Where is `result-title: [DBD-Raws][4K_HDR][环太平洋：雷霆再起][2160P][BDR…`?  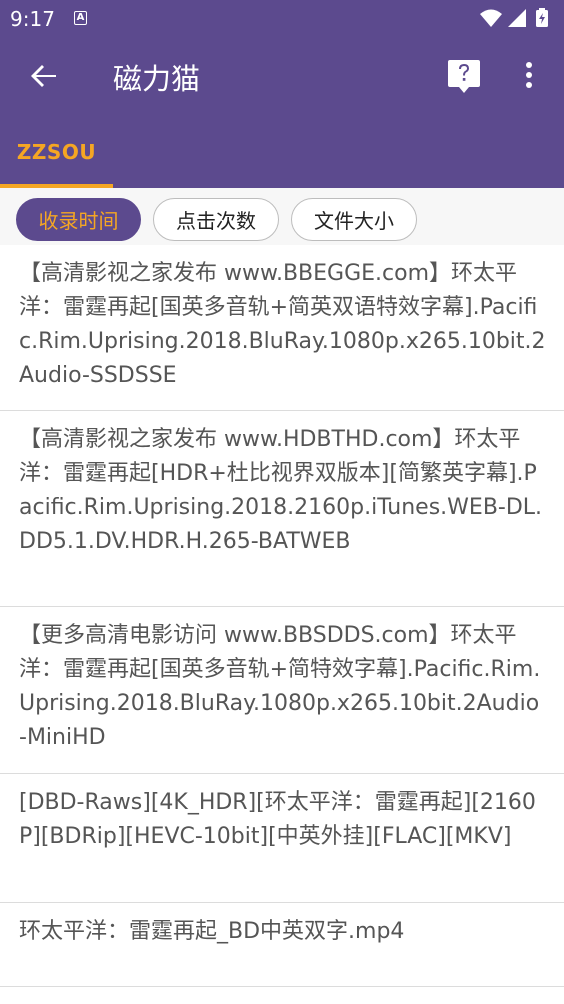 result-title: [DBD-Raws][4K_HDR][环太平洋：雷霆再起][2160P][BDR… is located at coordinates (277, 819).